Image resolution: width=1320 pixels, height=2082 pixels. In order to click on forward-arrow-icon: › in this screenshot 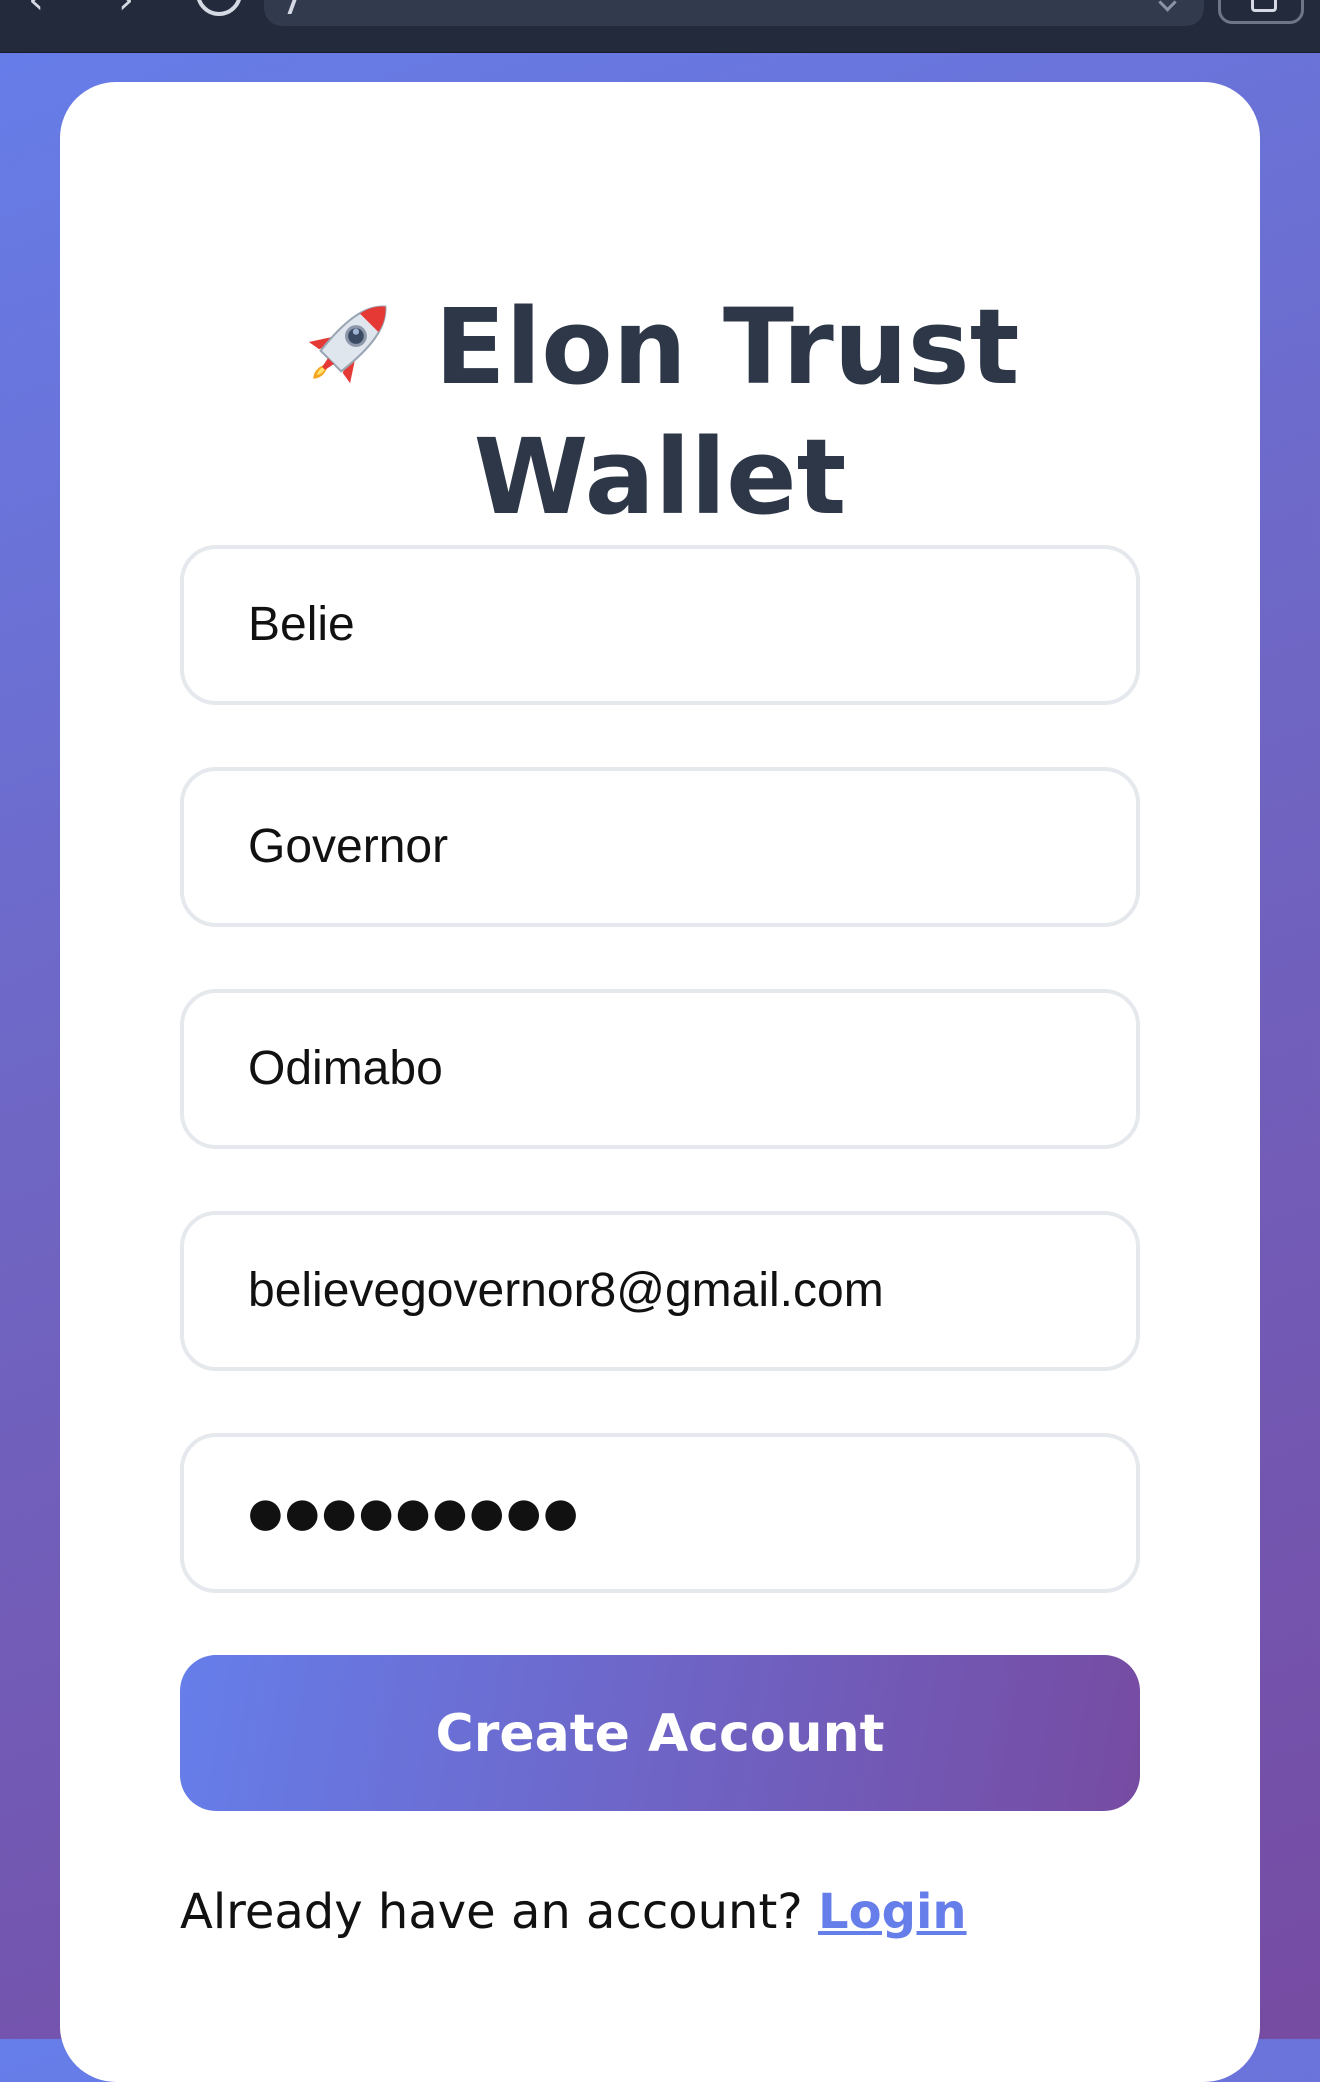, I will do `click(126, 10)`.